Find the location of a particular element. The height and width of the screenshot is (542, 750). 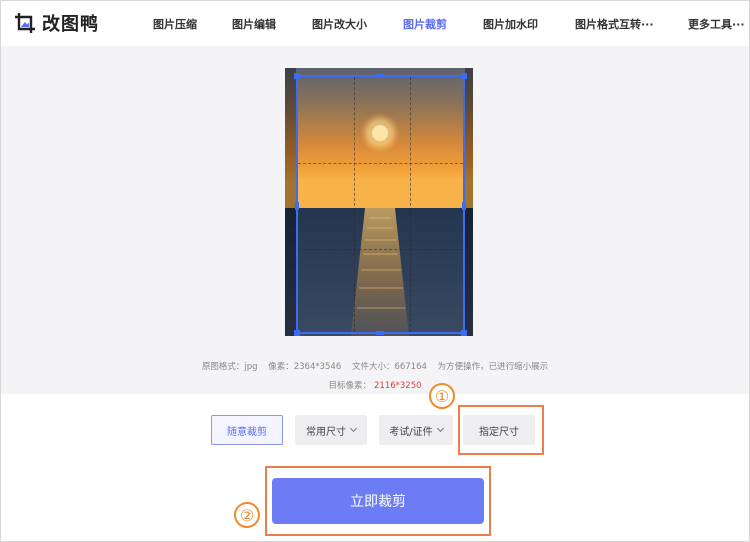

crop-now-button: 立即裁剪 is located at coordinates (378, 501).